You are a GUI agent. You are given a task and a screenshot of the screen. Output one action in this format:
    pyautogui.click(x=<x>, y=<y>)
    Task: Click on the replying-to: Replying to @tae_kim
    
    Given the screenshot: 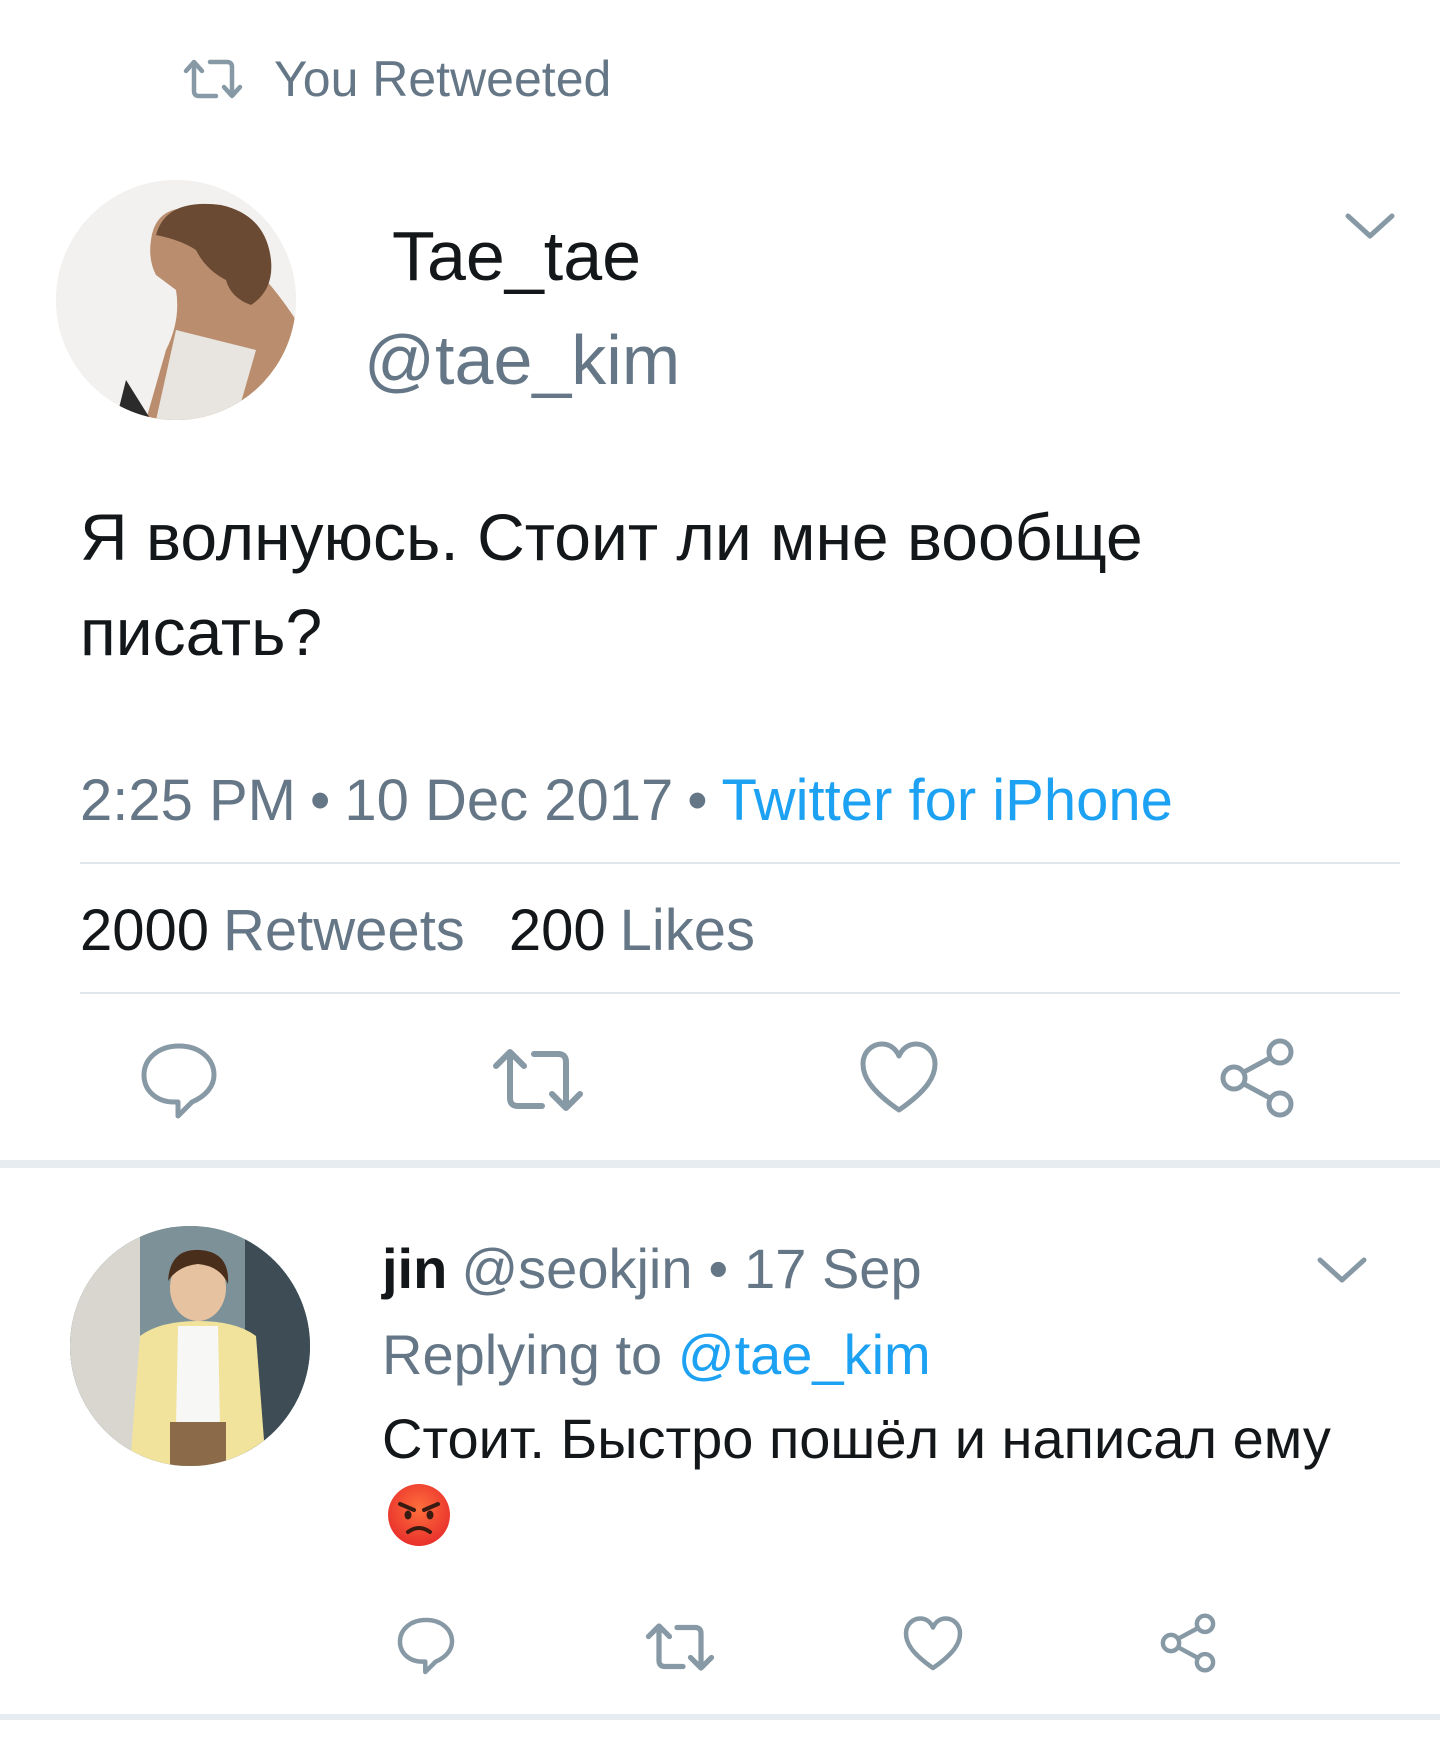 What is the action you would take?
    pyautogui.click(x=656, y=1355)
    